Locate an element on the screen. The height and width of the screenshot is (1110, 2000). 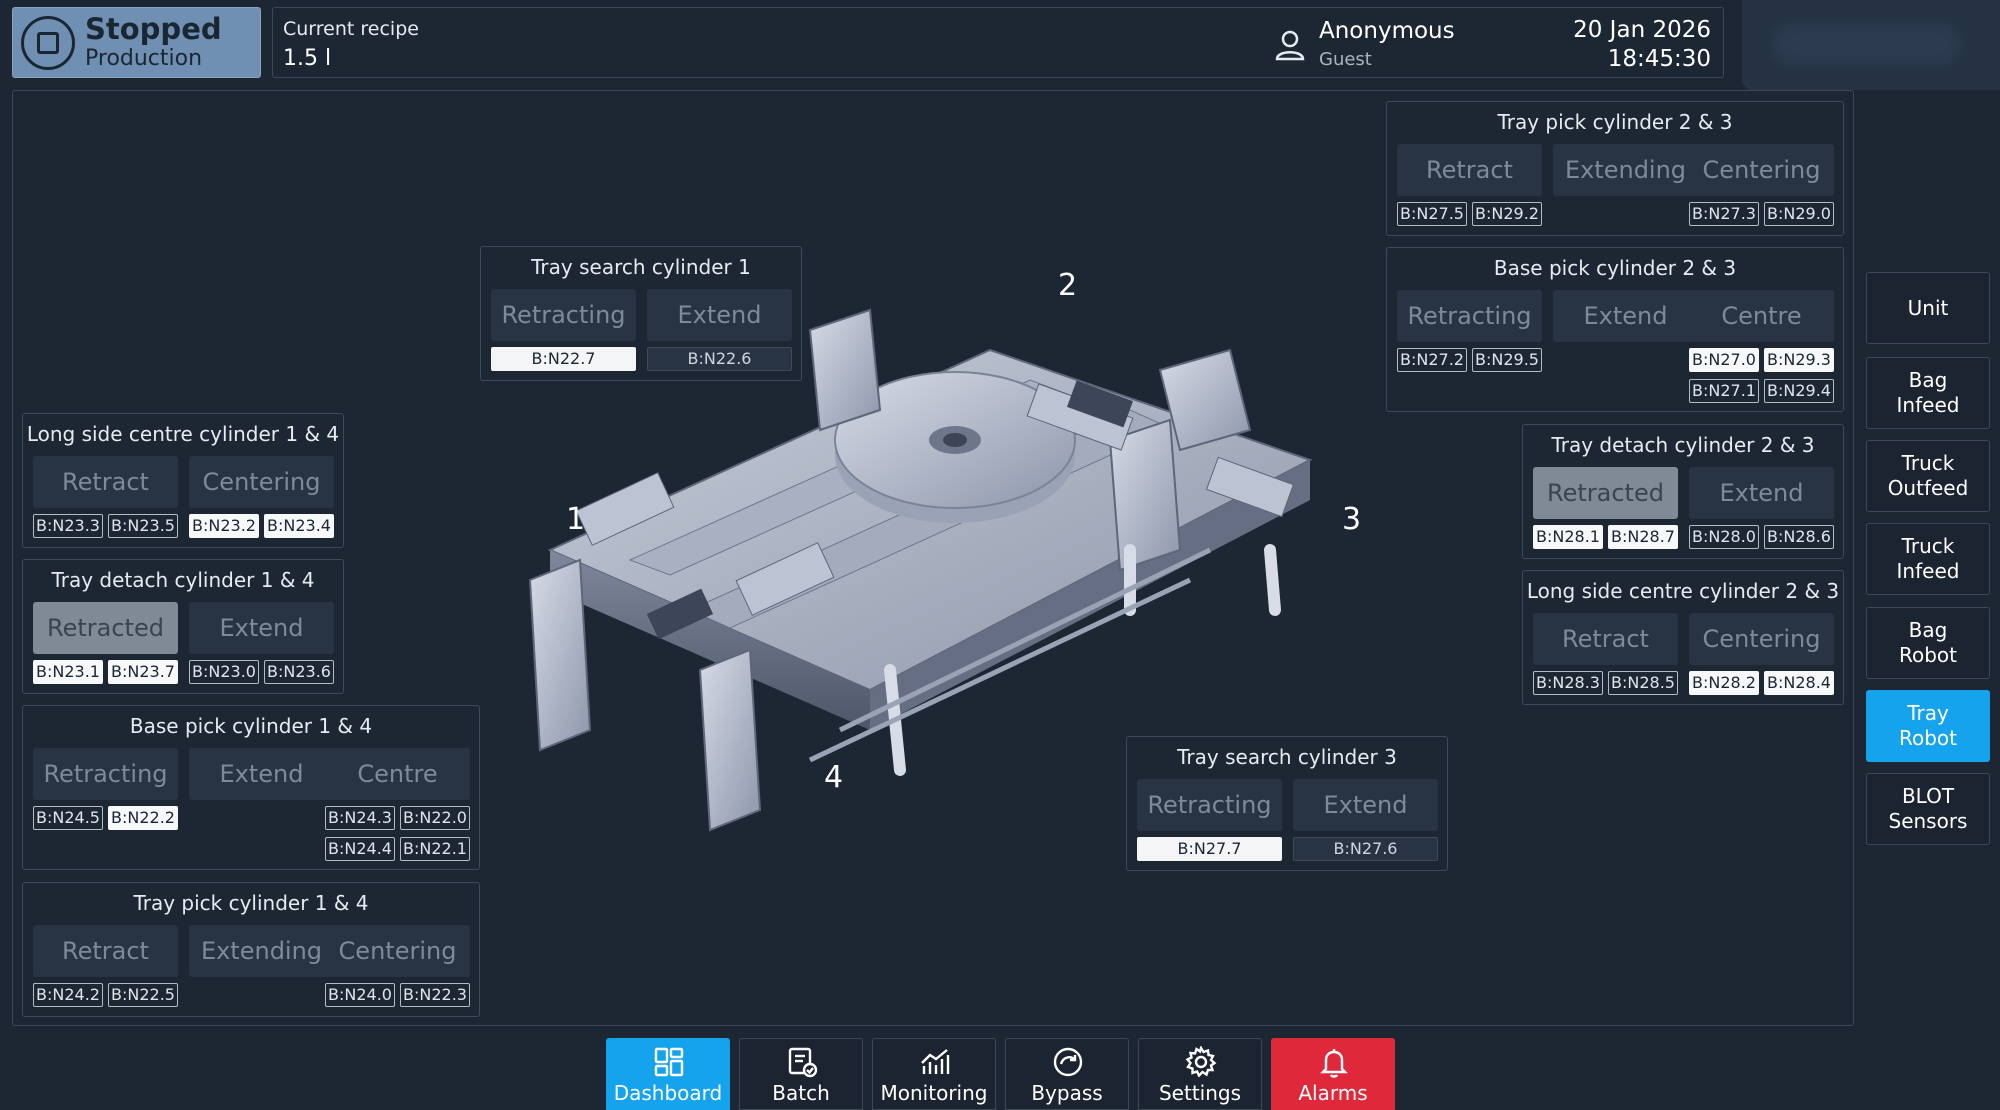
io-tag: B:N28.0 is located at coordinates (1724, 537).